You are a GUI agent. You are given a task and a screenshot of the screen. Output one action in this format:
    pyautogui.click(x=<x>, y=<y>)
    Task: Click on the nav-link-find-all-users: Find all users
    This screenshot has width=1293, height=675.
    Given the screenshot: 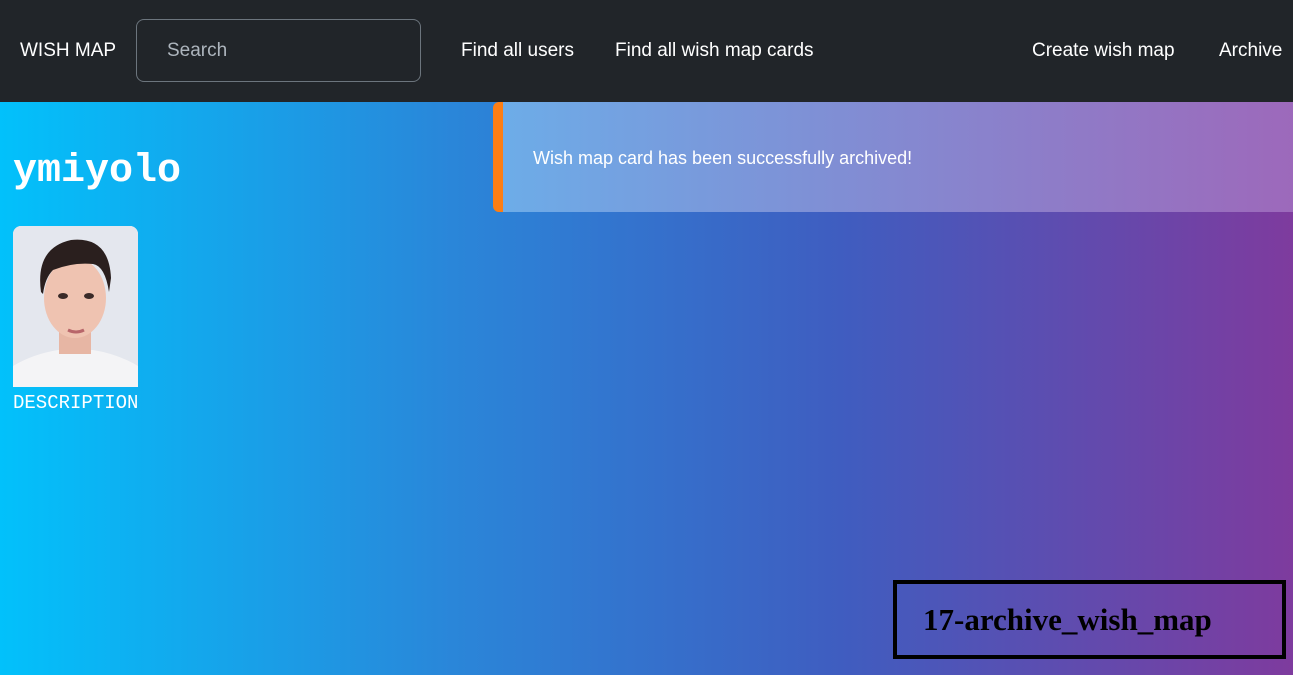 What is the action you would take?
    pyautogui.click(x=517, y=51)
    